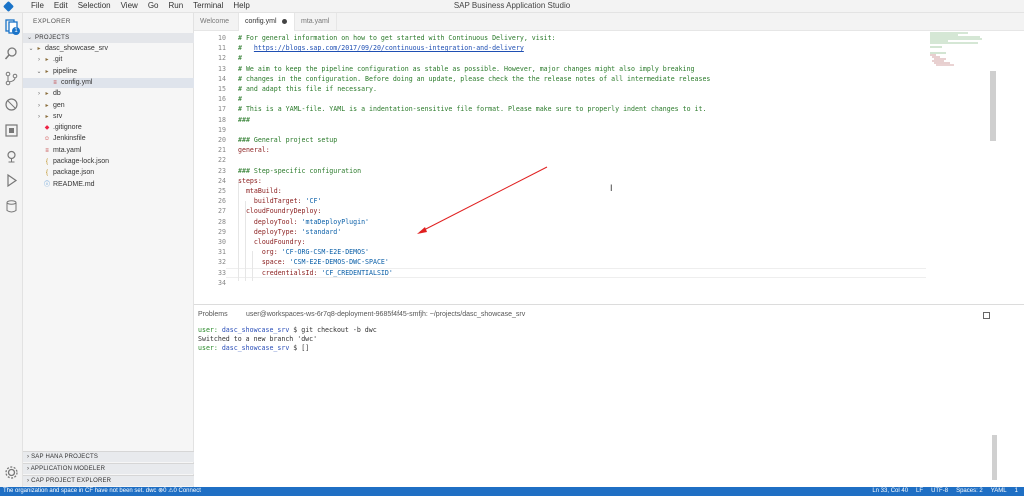  What do you see at coordinates (175, 6) in the screenshot?
I see `menu-run: Run` at bounding box center [175, 6].